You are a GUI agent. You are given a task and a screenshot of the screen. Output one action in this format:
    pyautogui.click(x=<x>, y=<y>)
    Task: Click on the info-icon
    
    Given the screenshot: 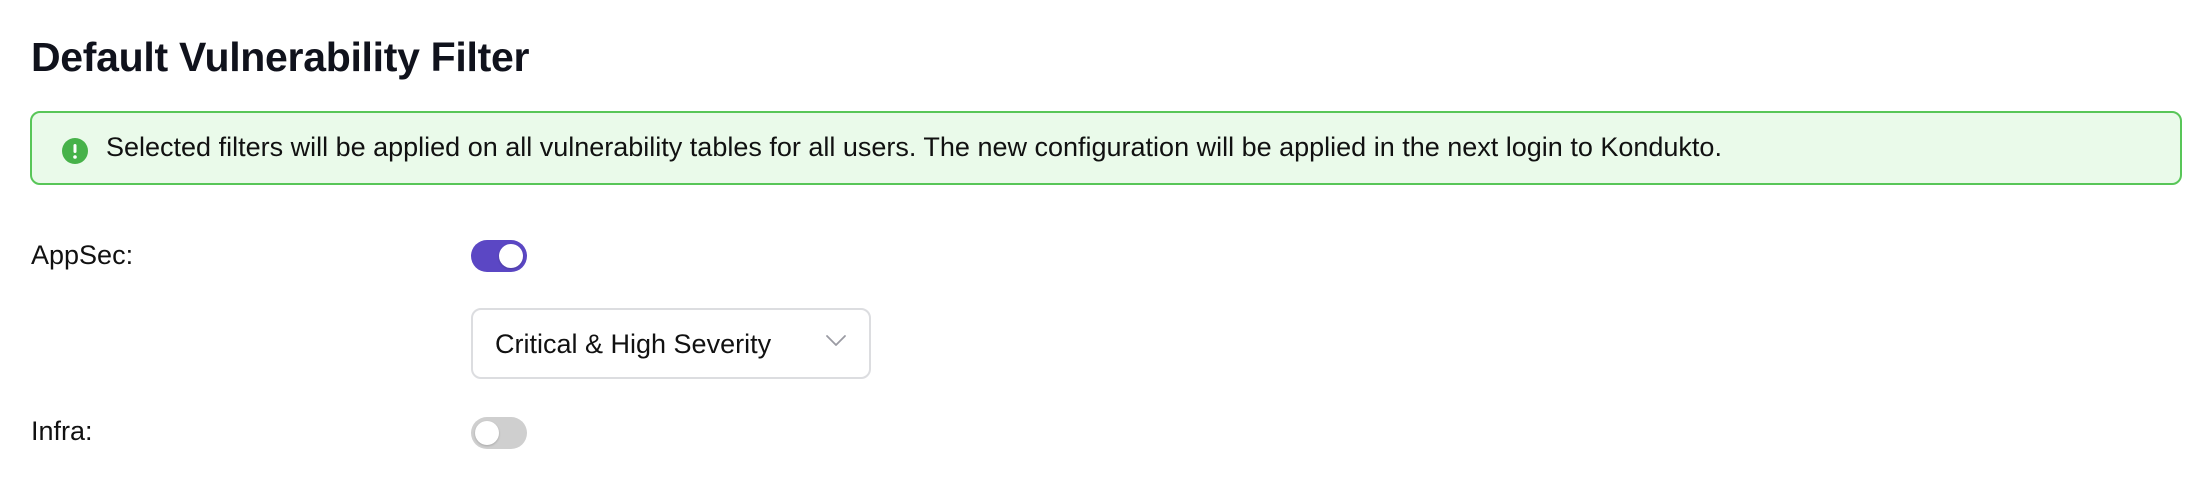 What is the action you would take?
    pyautogui.click(x=75, y=151)
    